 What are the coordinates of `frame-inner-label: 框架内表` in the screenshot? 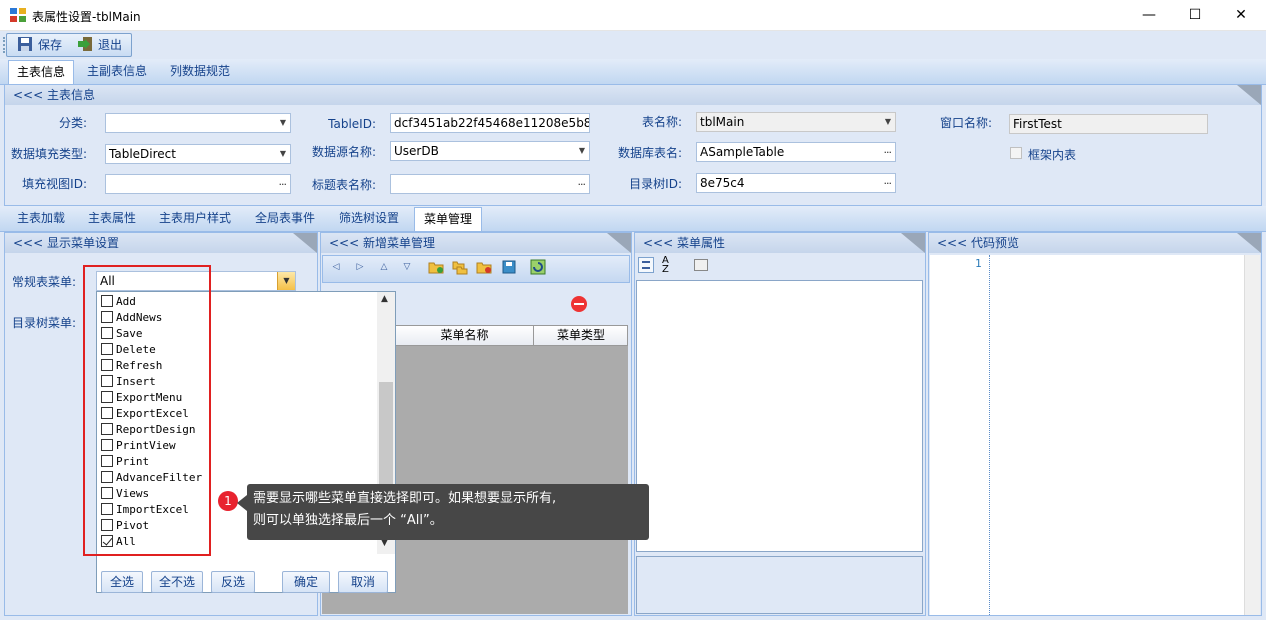 It's located at (1052, 155).